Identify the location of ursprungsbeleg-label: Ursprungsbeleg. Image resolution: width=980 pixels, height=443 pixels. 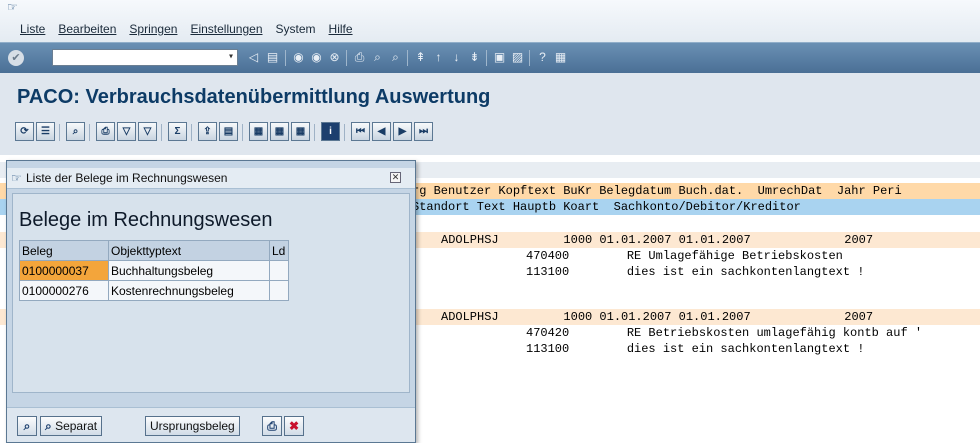
(192, 426).